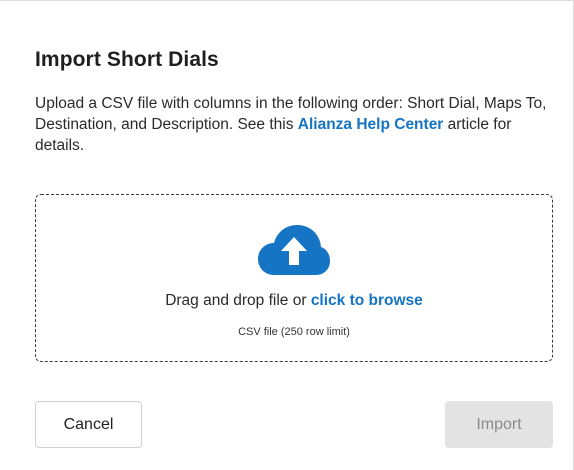 The height and width of the screenshot is (470, 574). Describe the element at coordinates (499, 424) in the screenshot. I see `import-button: Import` at that location.